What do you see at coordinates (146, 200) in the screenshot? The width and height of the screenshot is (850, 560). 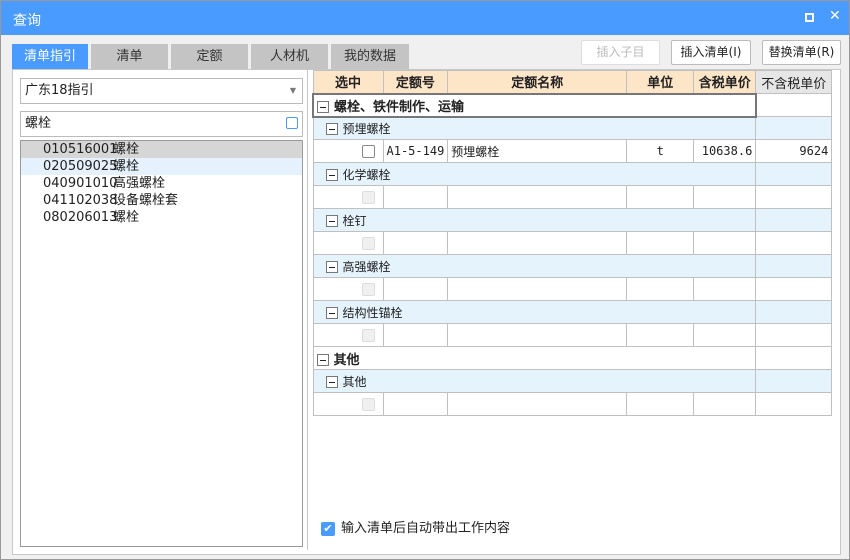 I see `list-item-name: 设备螺栓套` at bounding box center [146, 200].